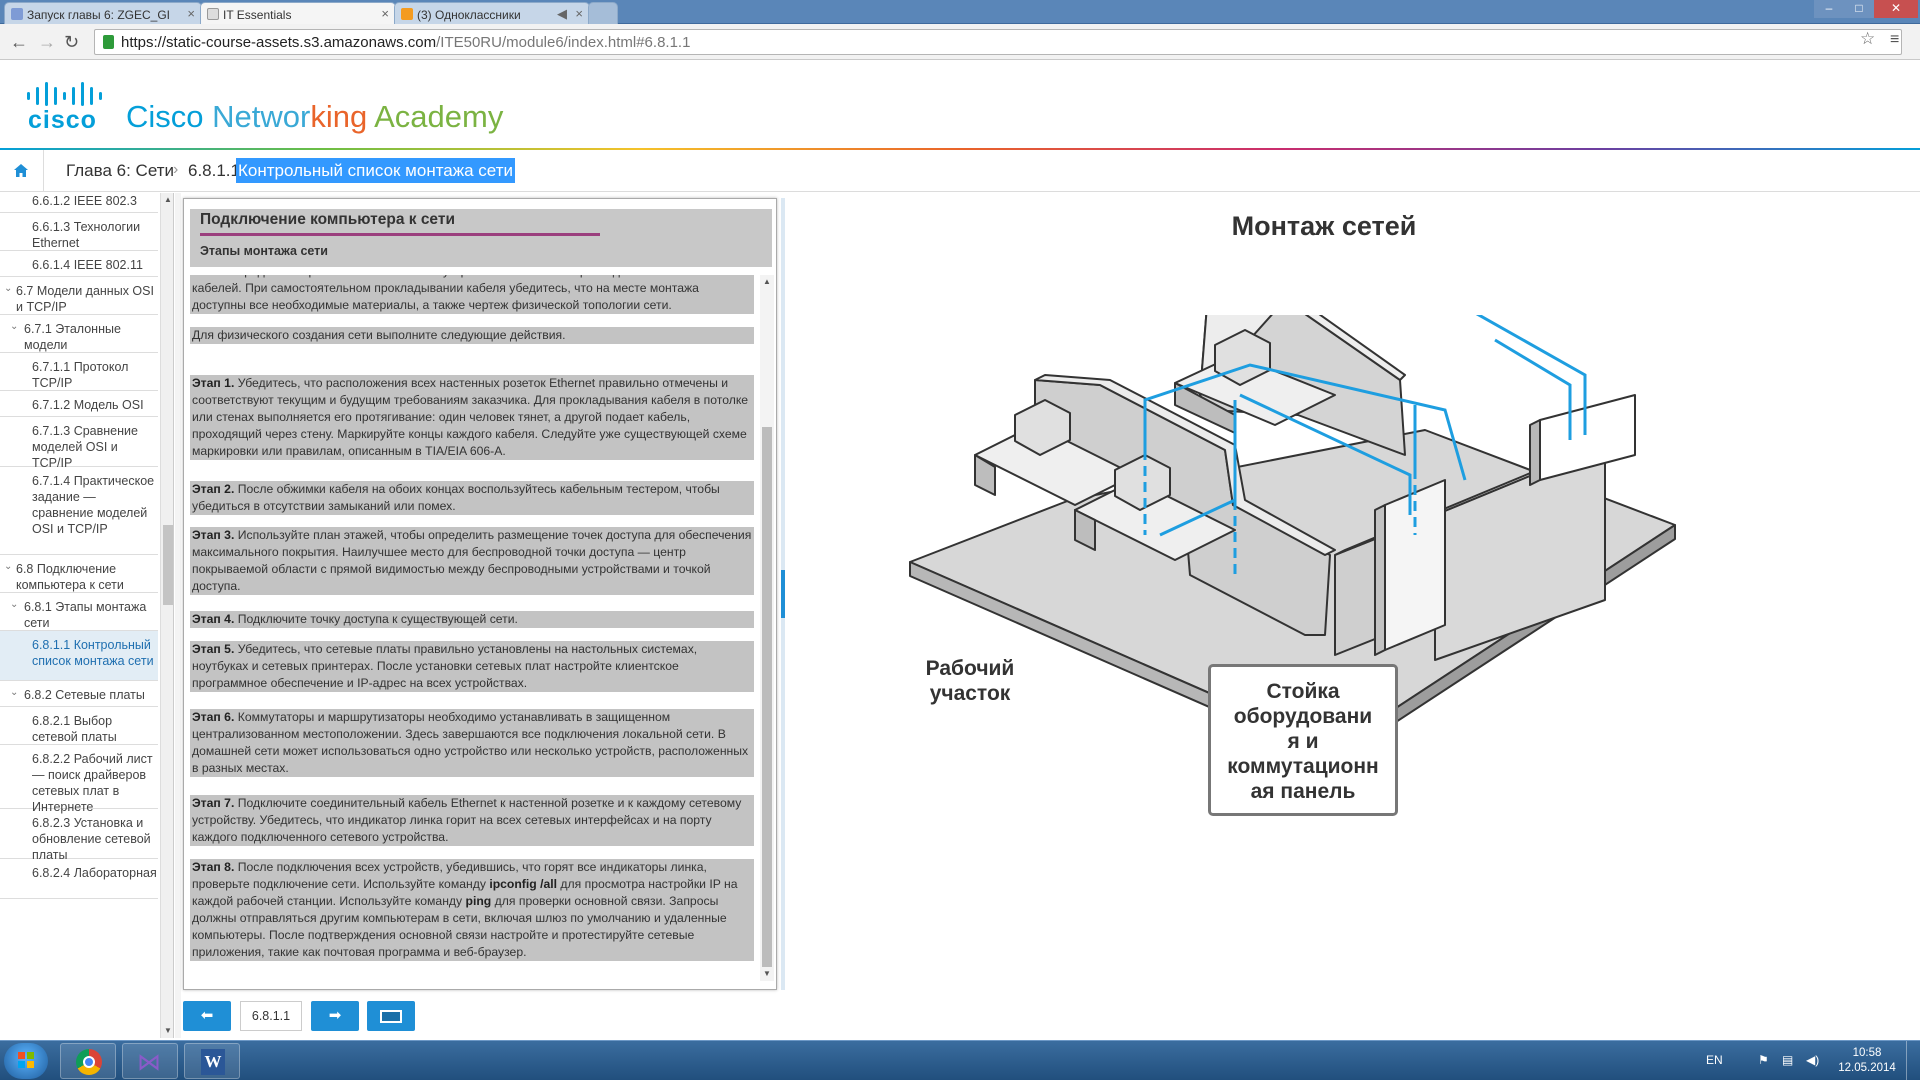 This screenshot has height=1080, width=1920. I want to click on back-arrow-icon: ←, so click(19, 42).